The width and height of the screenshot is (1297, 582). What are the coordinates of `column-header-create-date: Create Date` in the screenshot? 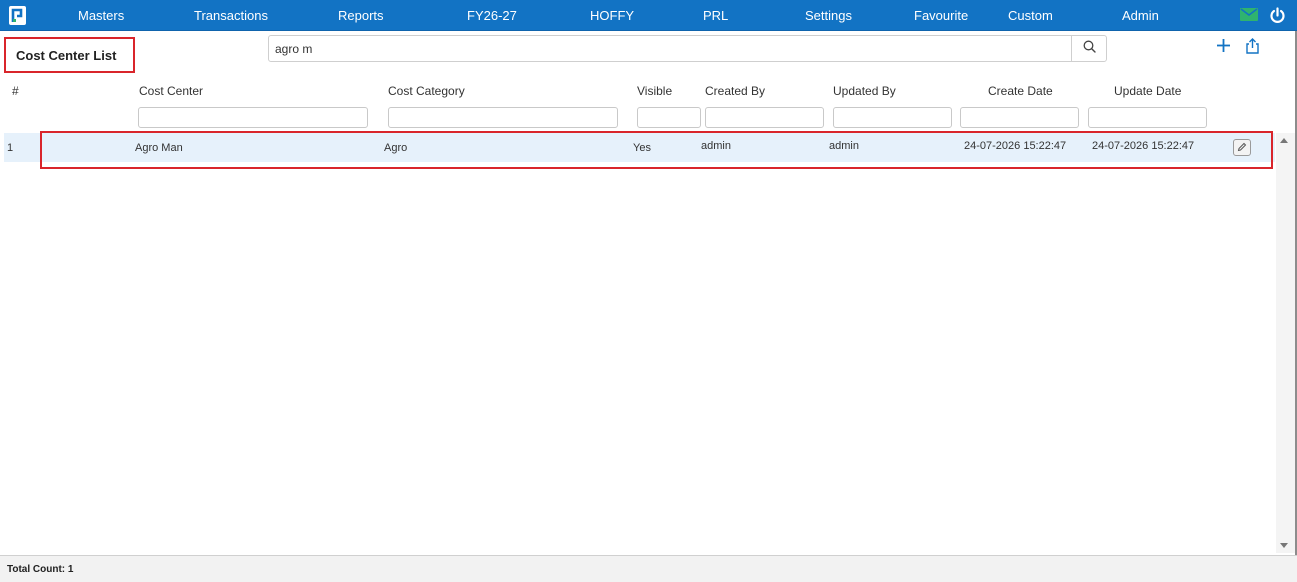 It's located at (1020, 91).